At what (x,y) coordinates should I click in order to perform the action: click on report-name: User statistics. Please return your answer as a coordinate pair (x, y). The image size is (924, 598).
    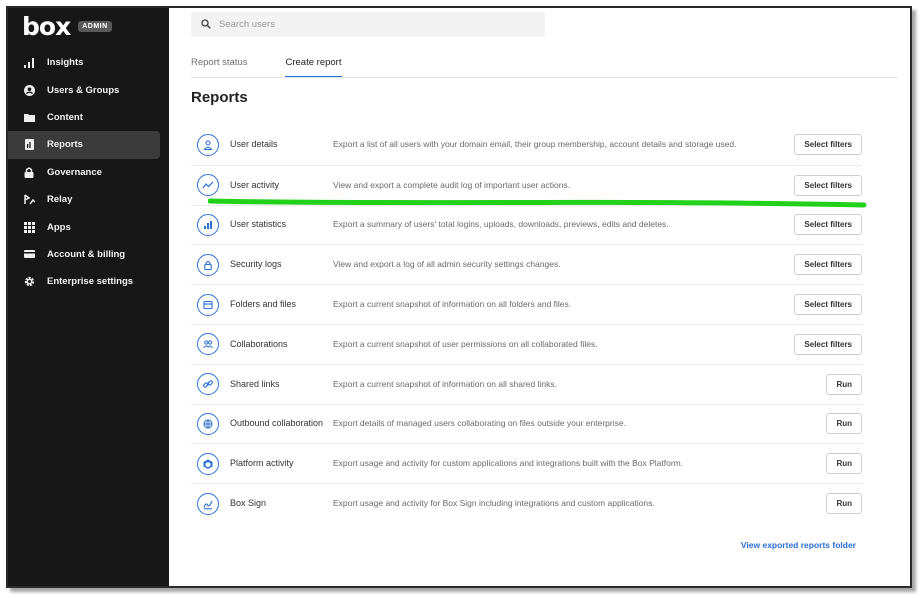
    Looking at the image, I should click on (258, 224).